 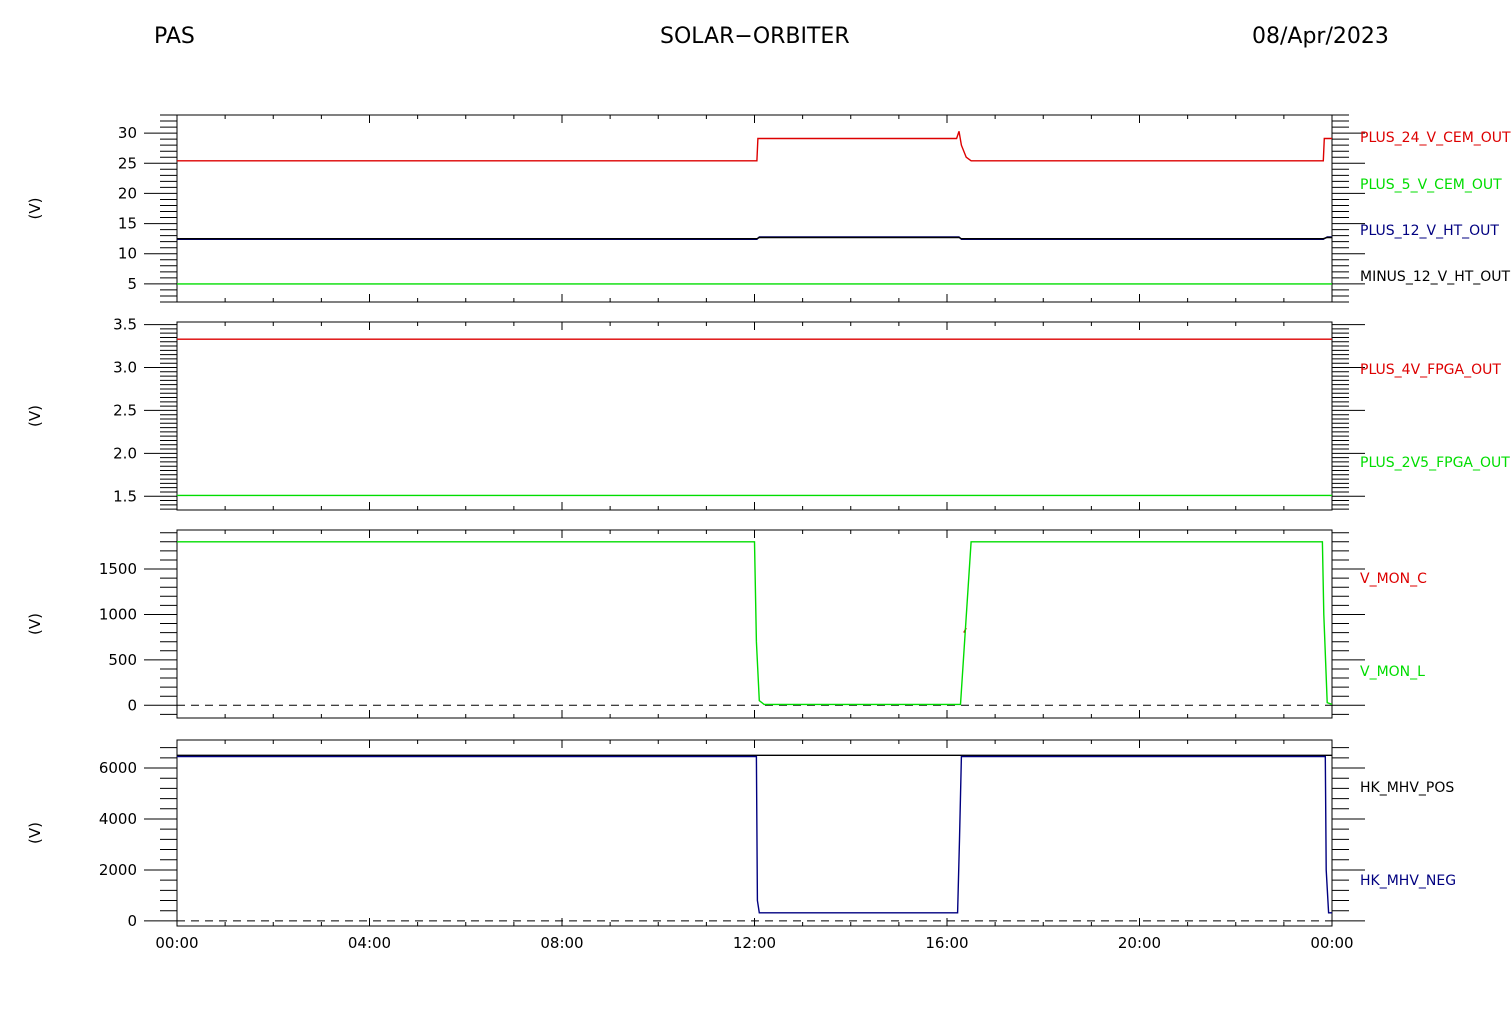 What do you see at coordinates (1435, 463) in the screenshot?
I see `legend-label: PLUS_2V5_FPGA_OUT` at bounding box center [1435, 463].